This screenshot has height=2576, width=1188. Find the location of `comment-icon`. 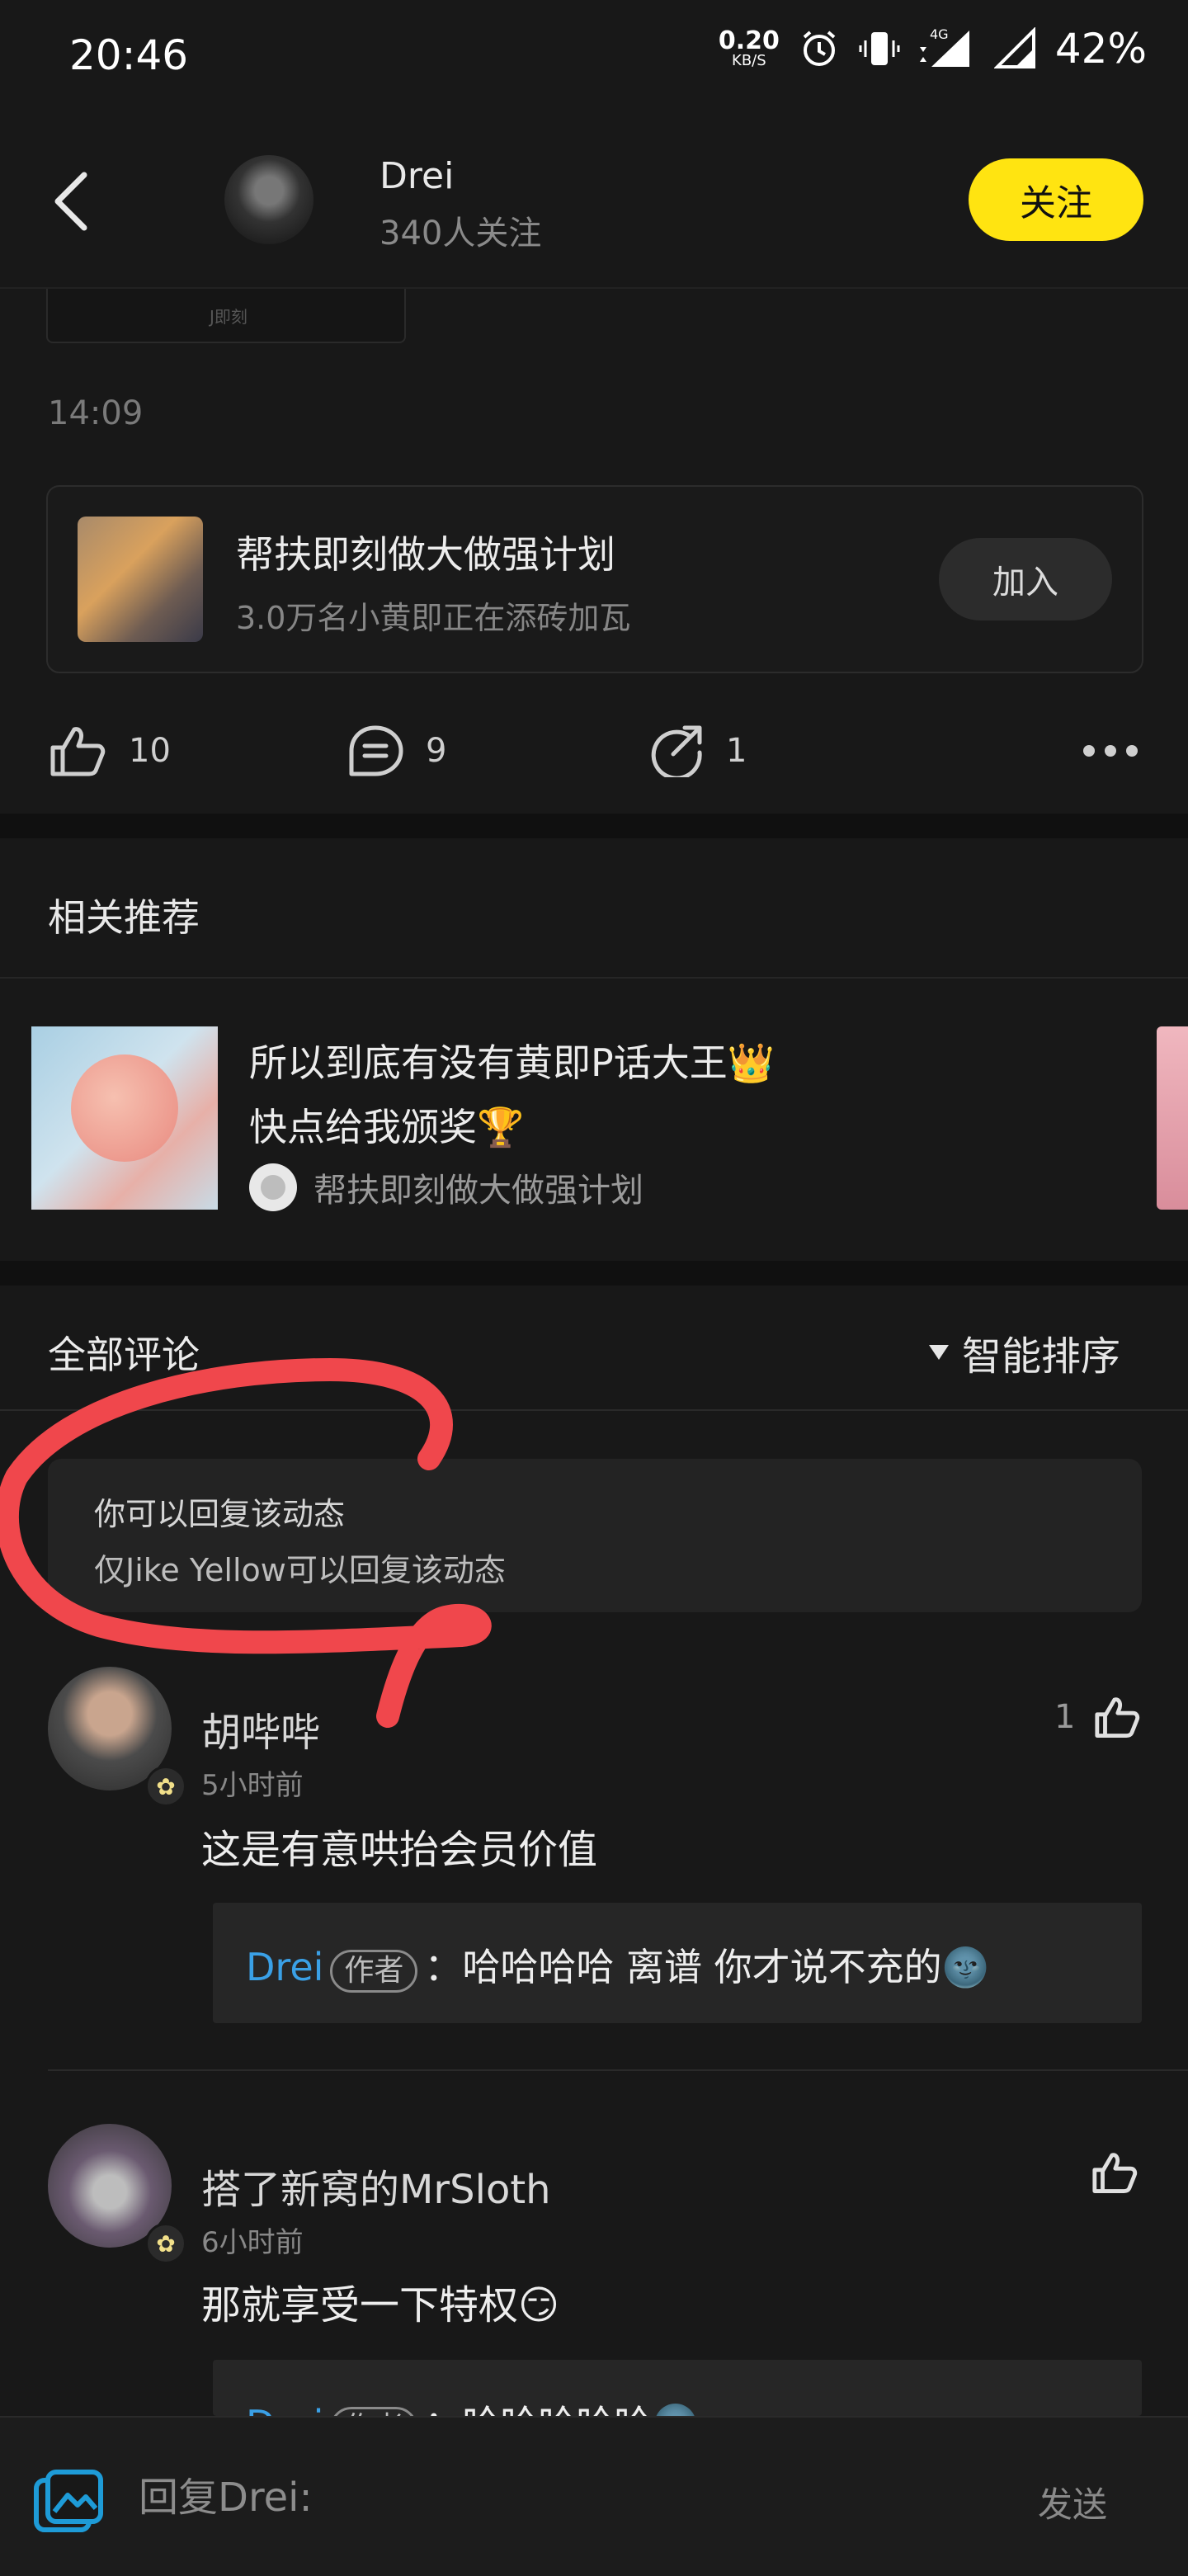

comment-icon is located at coordinates (376, 750).